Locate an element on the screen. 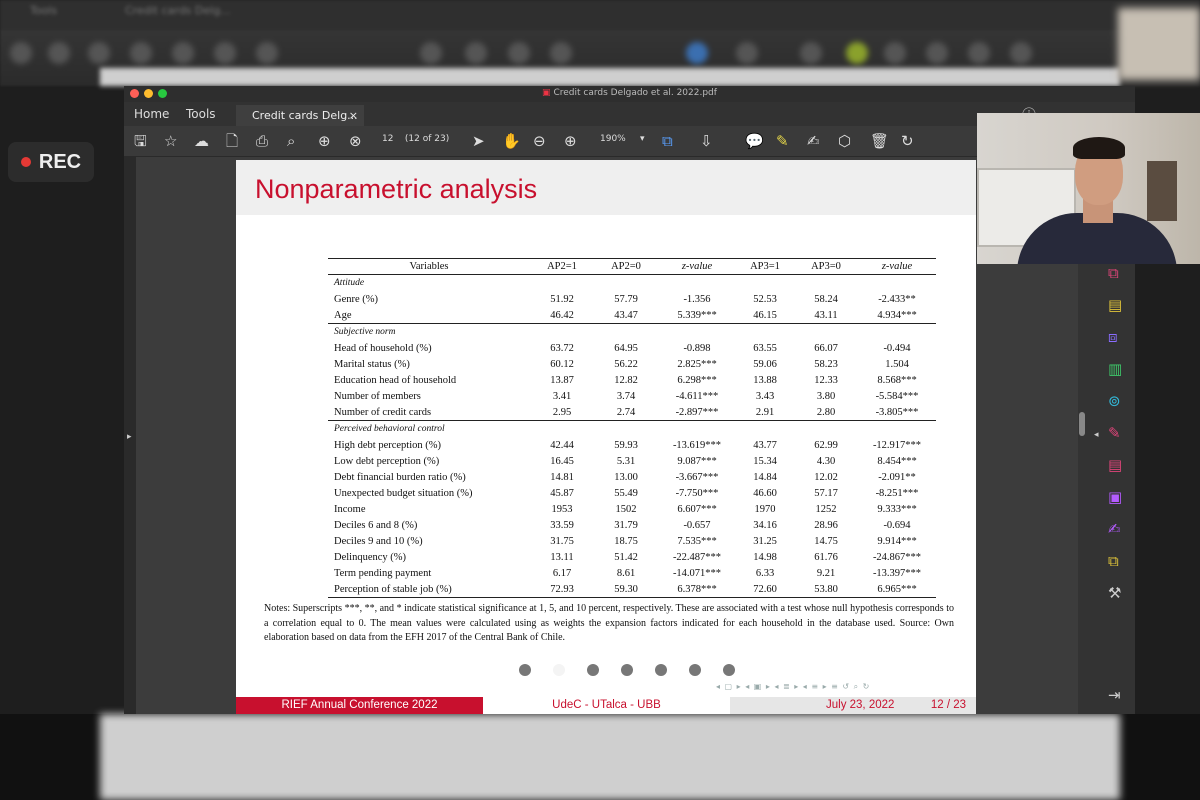 The height and width of the screenshot is (800, 1200). value-cell: -4.611*** is located at coordinates (697, 396).